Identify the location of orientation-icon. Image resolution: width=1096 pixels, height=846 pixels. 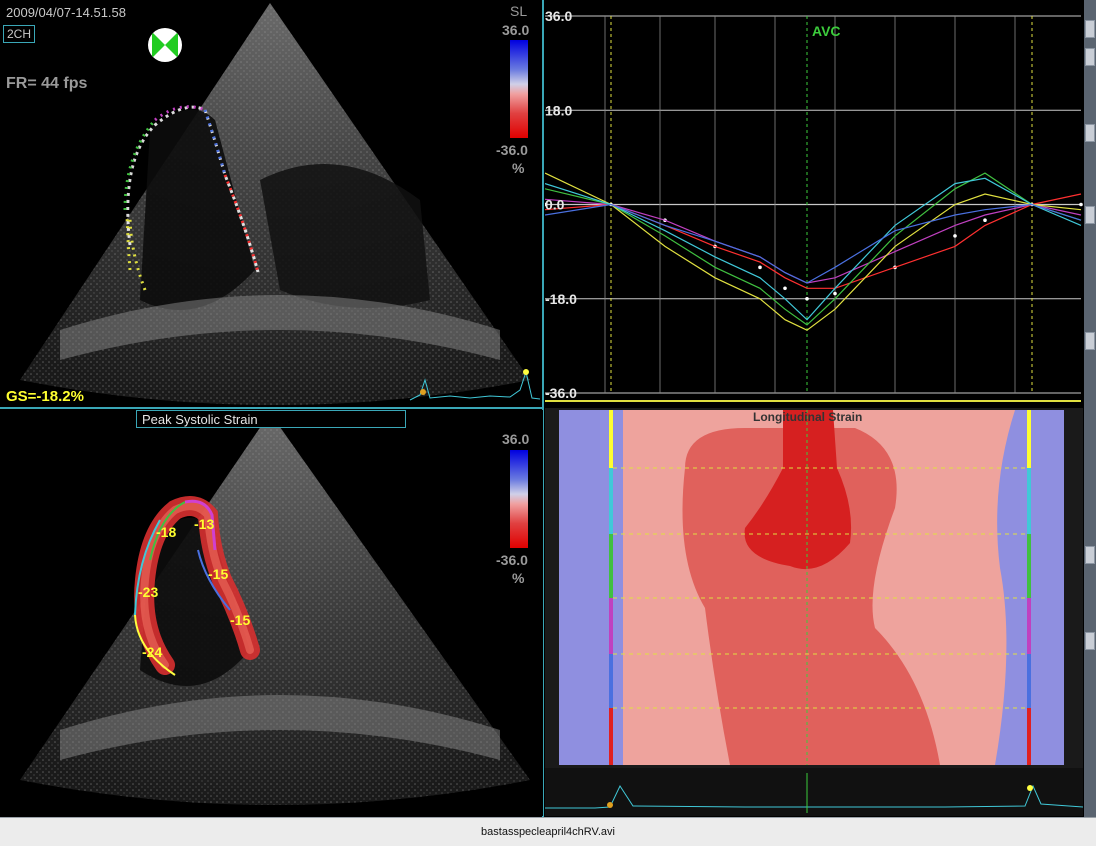
(165, 45).